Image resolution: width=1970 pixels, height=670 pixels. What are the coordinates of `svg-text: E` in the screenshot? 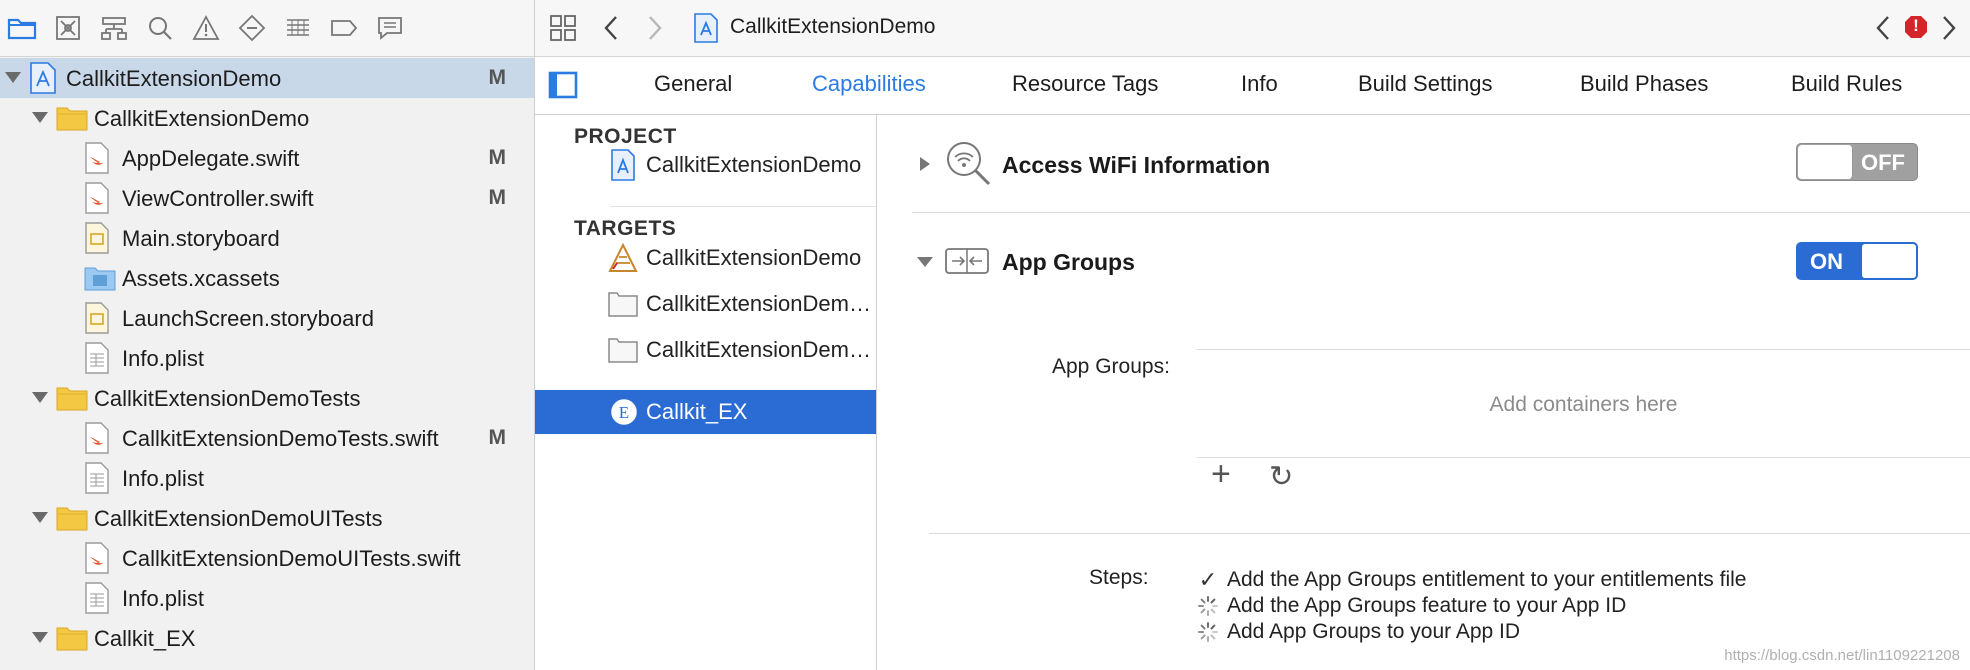 It's located at (624, 412).